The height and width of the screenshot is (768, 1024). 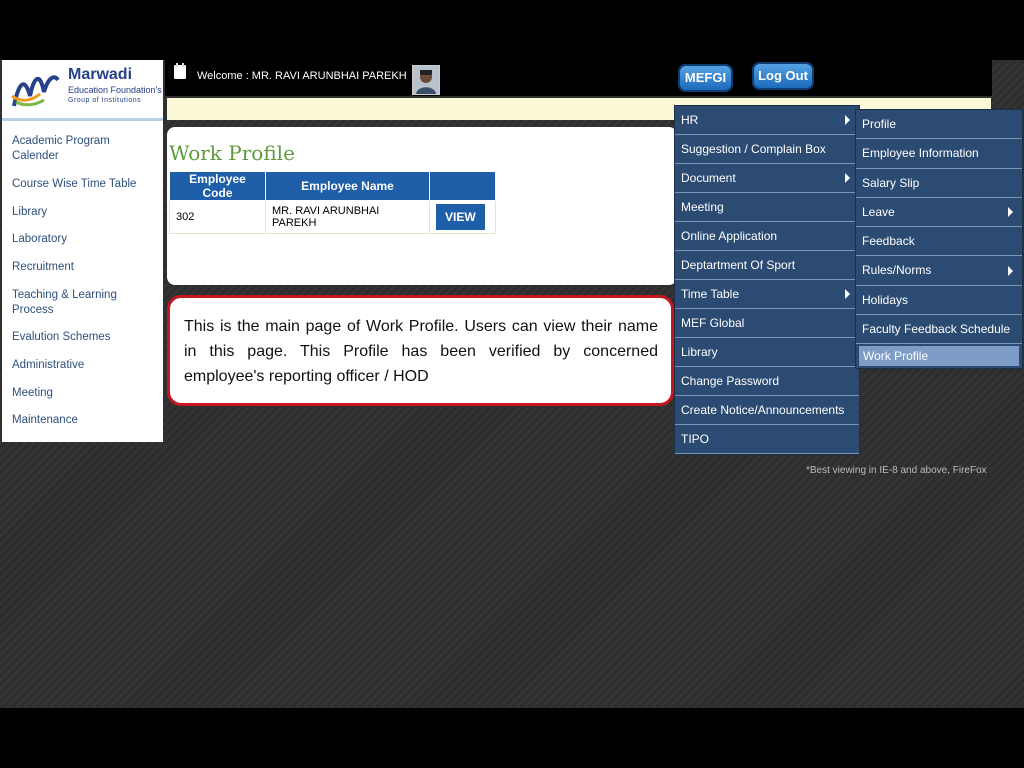 What do you see at coordinates (896, 356) in the screenshot?
I see `submenu-item-label: Work Profile` at bounding box center [896, 356].